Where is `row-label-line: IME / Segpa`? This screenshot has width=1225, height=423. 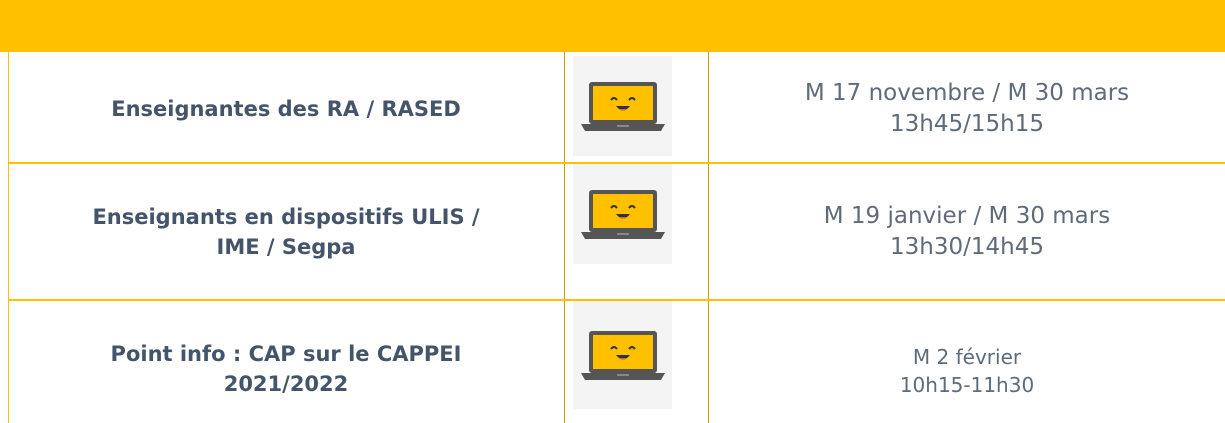 row-label-line: IME / Segpa is located at coordinates (286, 246).